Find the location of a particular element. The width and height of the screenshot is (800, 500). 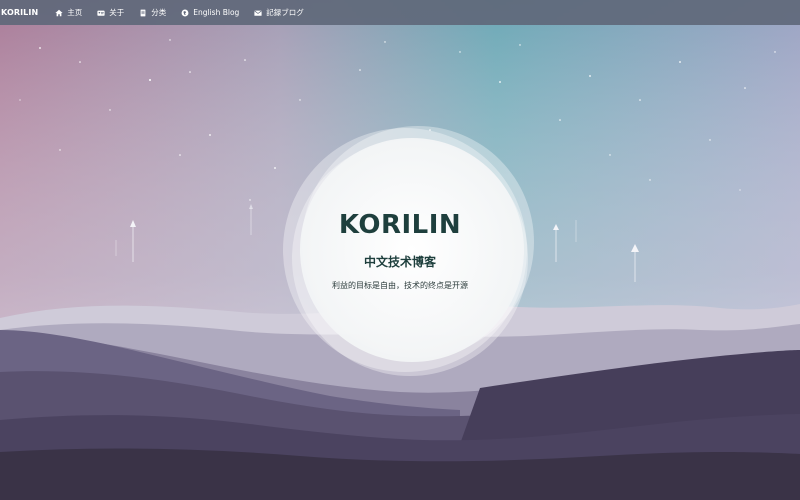

hero-title: KORILIN is located at coordinates (400, 225).